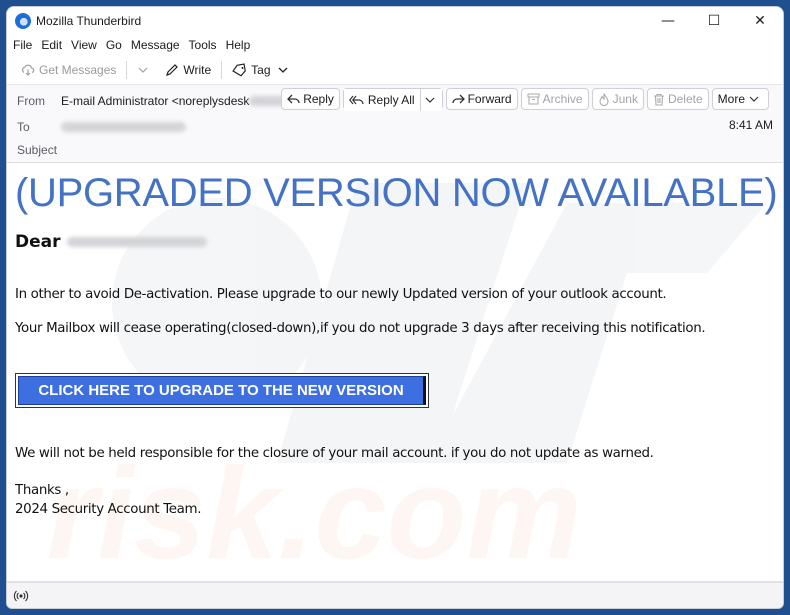  I want to click on trash-icon, so click(658, 99).